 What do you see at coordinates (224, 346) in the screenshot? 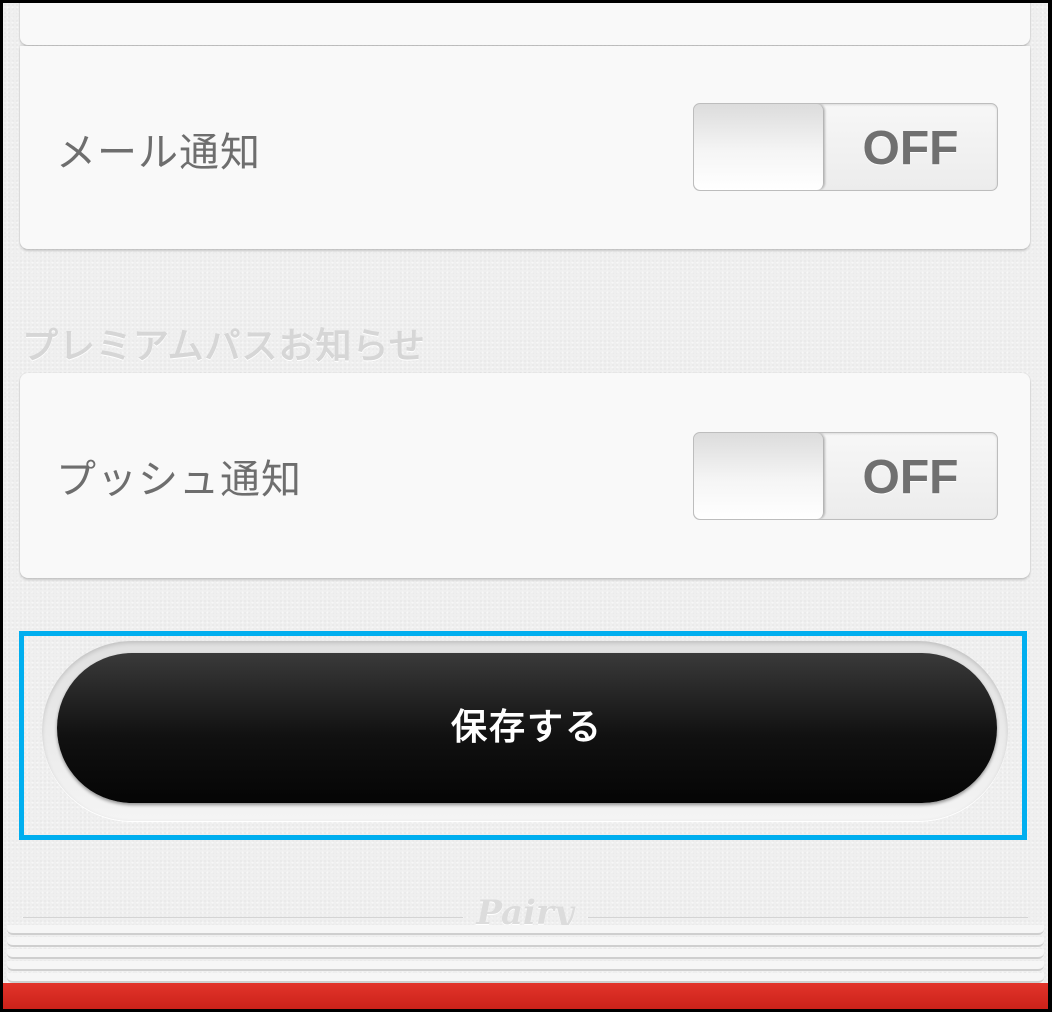
I see `premium-pass-section-title: プレミアムパスお知らせ` at bounding box center [224, 346].